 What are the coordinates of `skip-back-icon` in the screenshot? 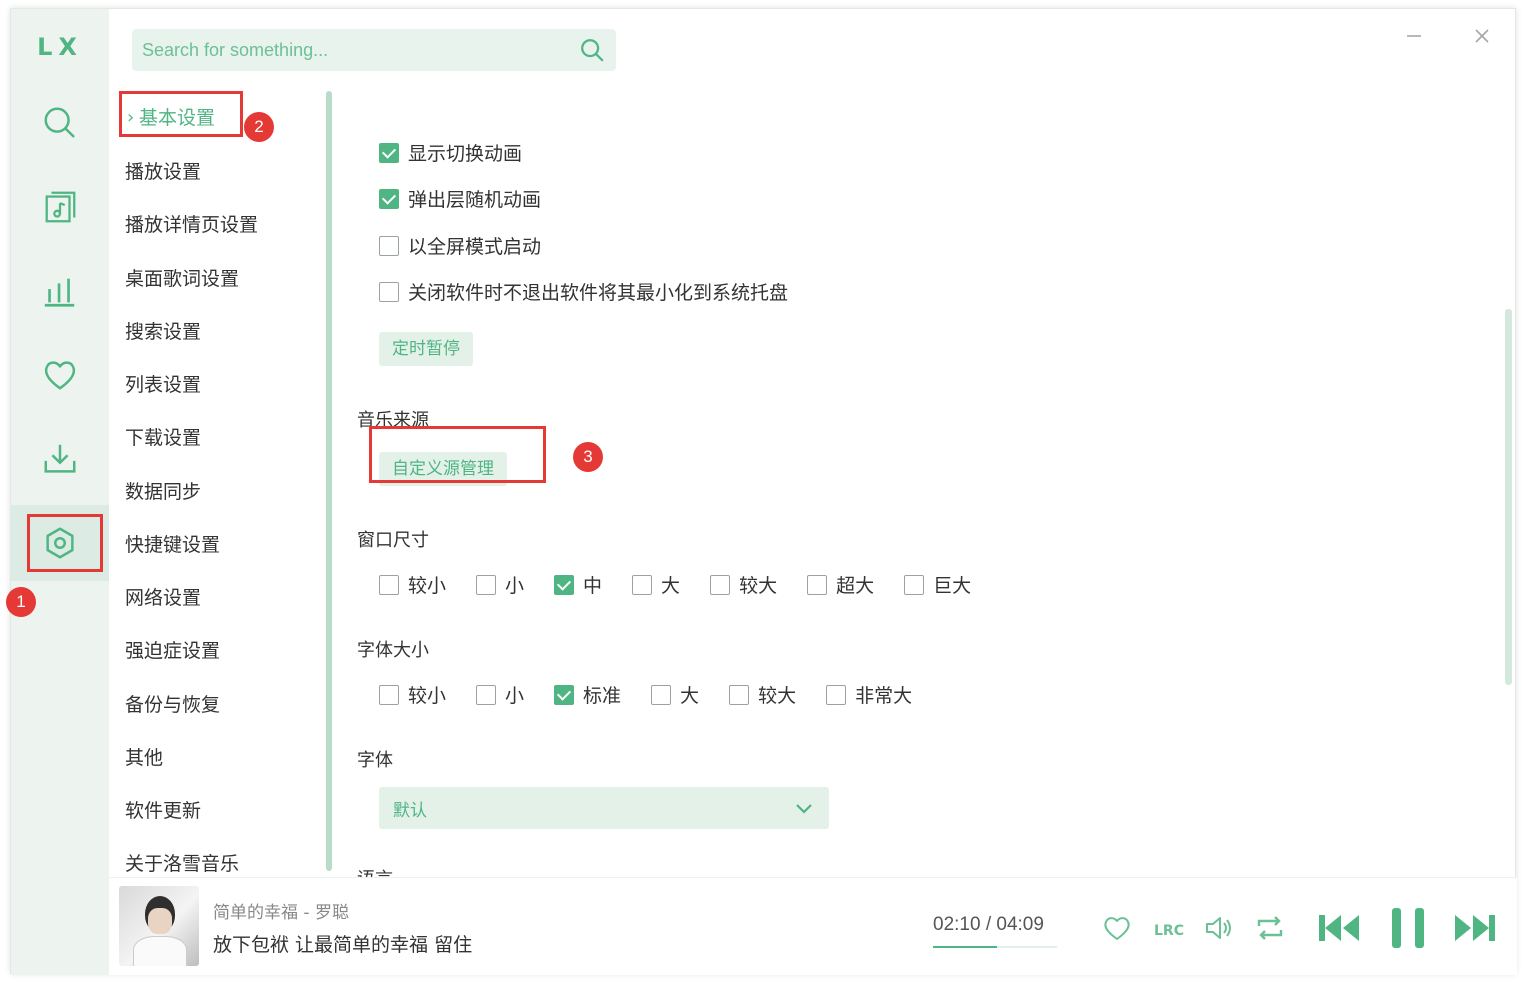 It's located at (1339, 928).